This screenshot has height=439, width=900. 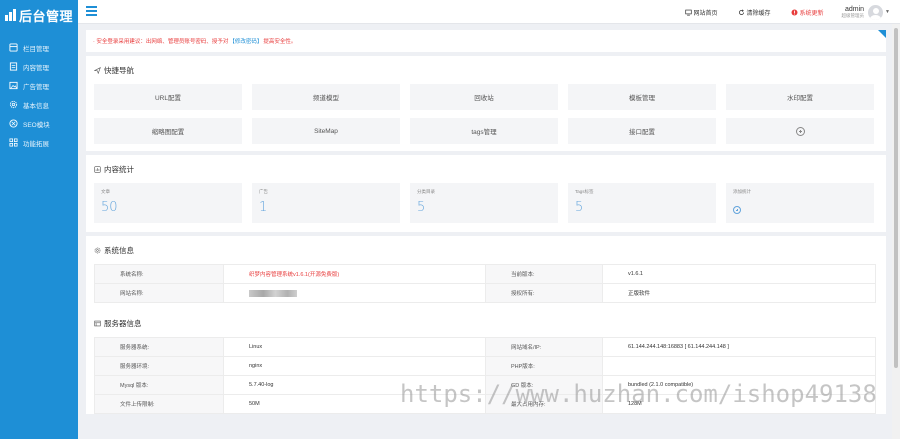 What do you see at coordinates (263, 207) in the screenshot?
I see `stat-value: 1` at bounding box center [263, 207].